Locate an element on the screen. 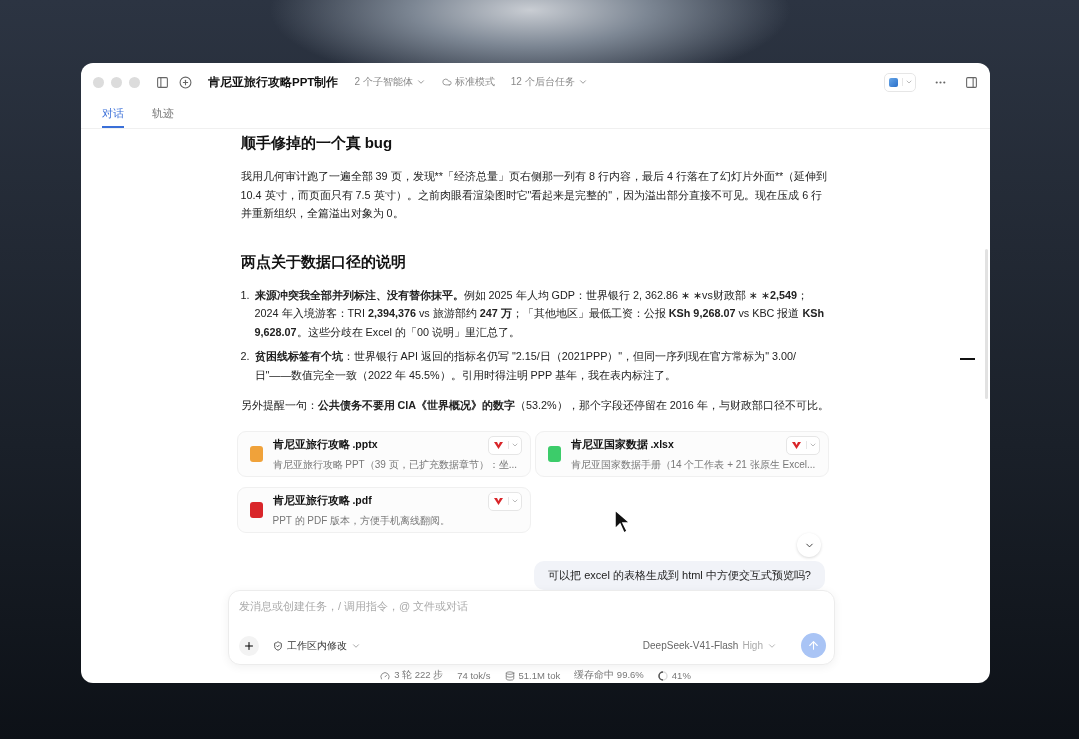  paragraph: 另外提醒一句：公共债务不要用 CIA《世界概况》的数字（53.2%），那个字段还停留在 2016 年，与财政部口径不可比。 is located at coordinates (535, 405).